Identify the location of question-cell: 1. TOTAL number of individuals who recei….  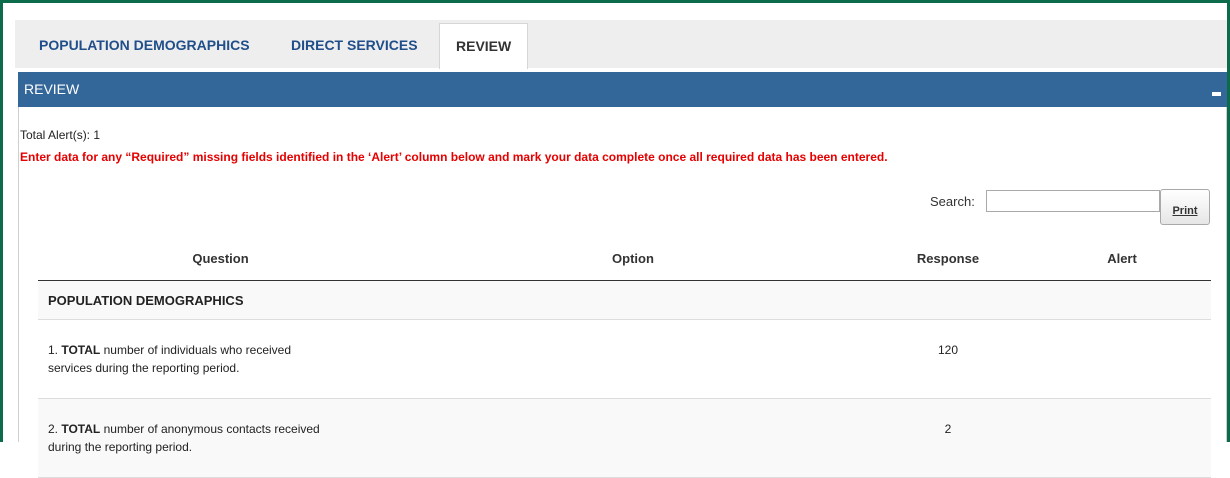
(220, 359).